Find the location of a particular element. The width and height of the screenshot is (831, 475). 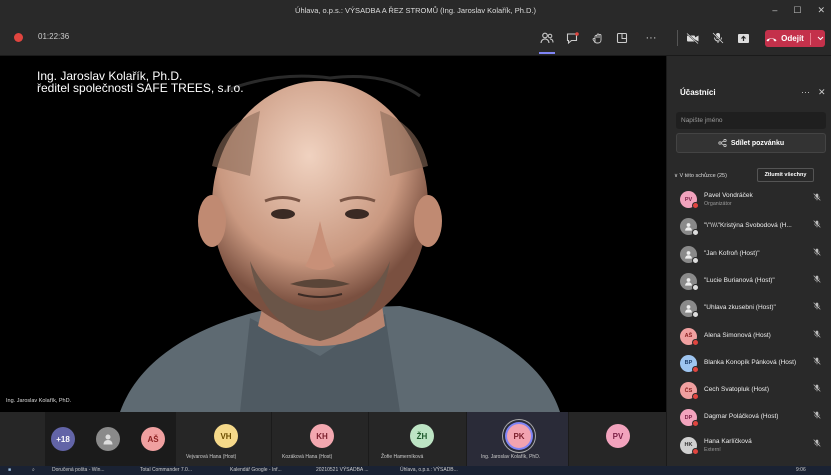

participant-tile: KH Kozáková Hana (Host) is located at coordinates (320, 439).